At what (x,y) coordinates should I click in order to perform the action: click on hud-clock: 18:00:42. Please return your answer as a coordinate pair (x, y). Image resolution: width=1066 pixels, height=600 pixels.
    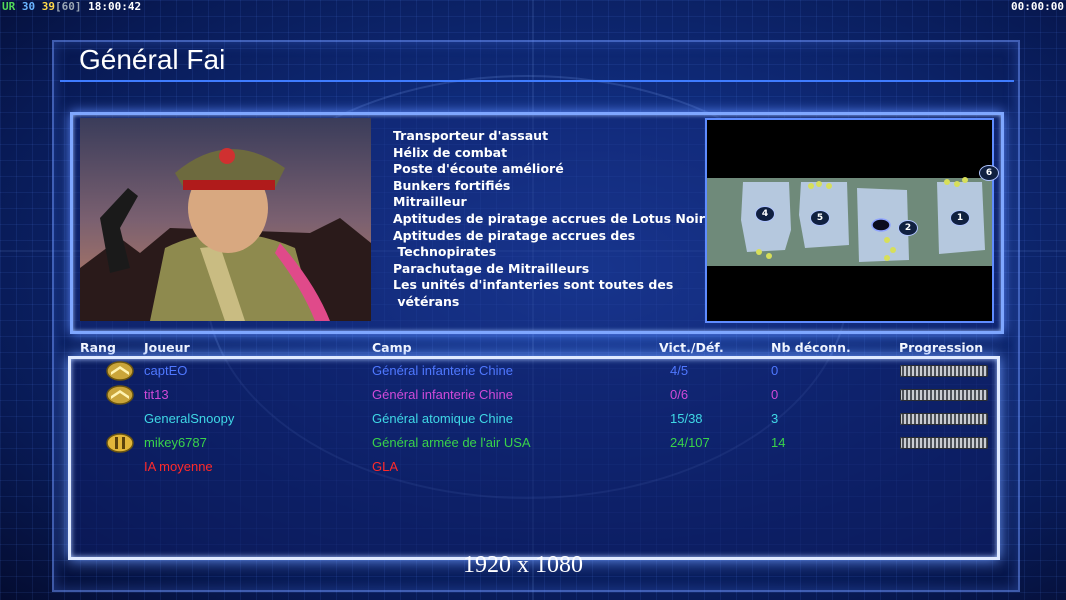
    Looking at the image, I should click on (115, 6).